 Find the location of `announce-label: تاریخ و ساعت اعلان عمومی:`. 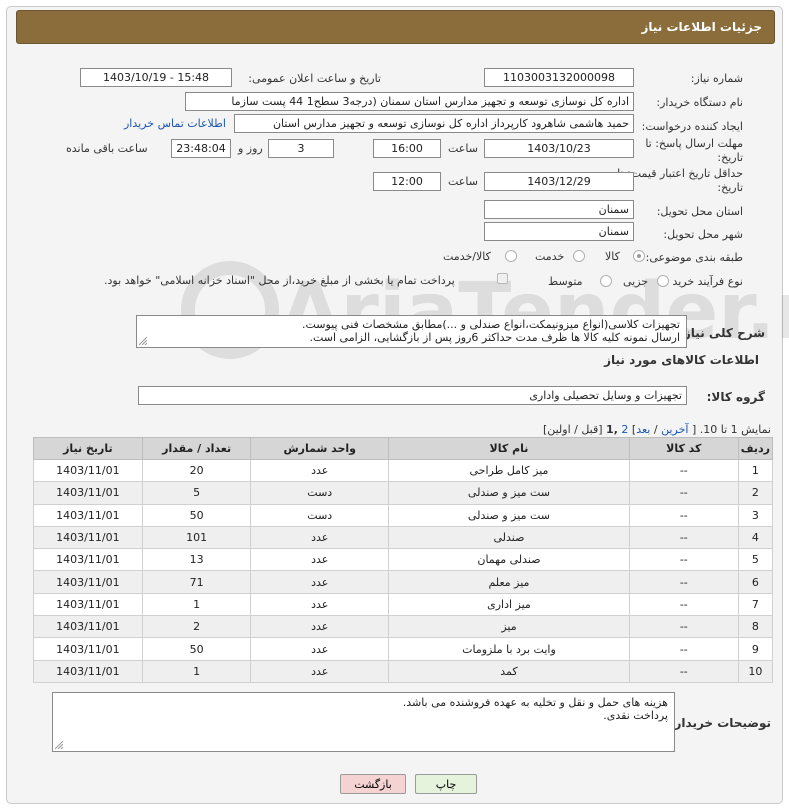

announce-label: تاریخ و ساعت اعلان عمومی: is located at coordinates (314, 78).